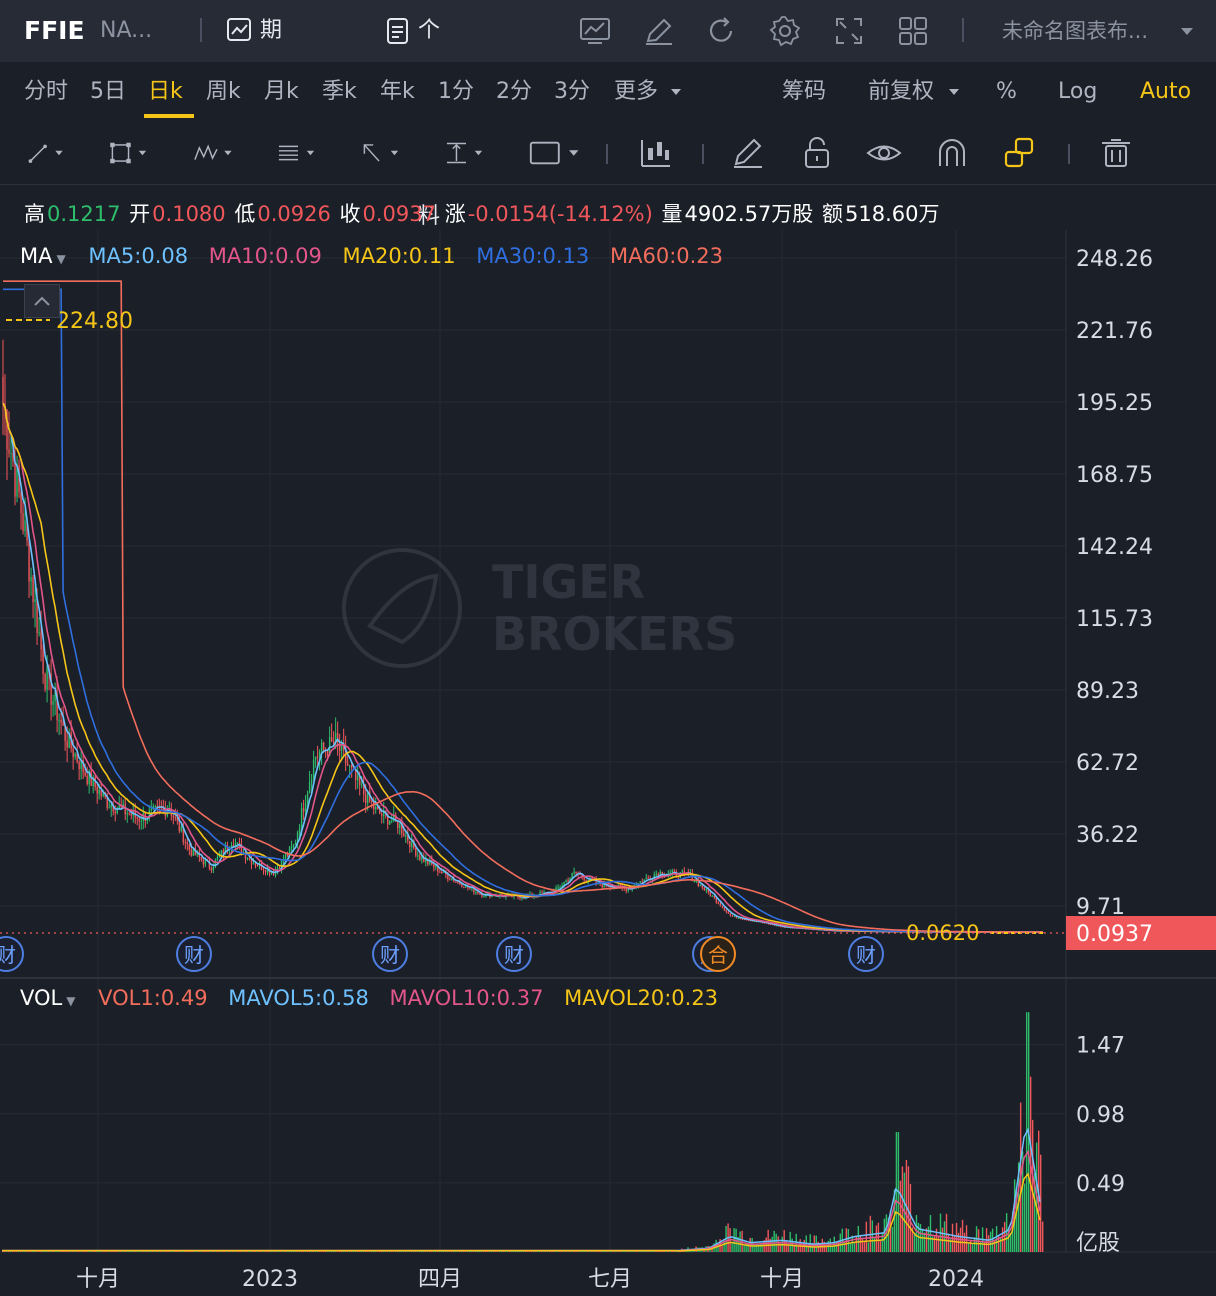  Describe the element at coordinates (298, 153) in the screenshot. I see `fib-tool-icon` at that location.